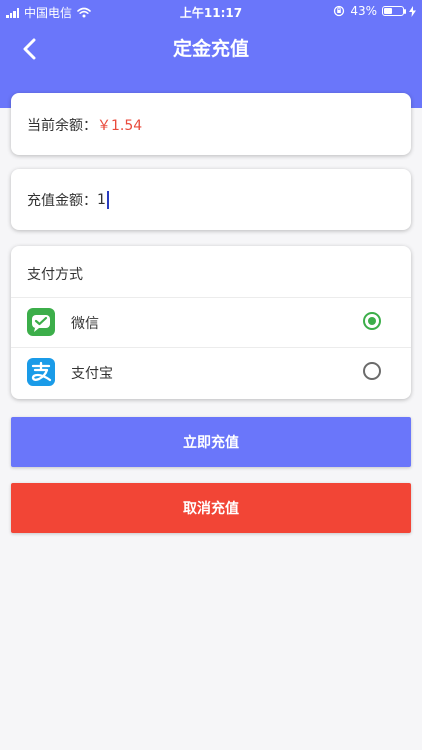  What do you see at coordinates (211, 442) in the screenshot?
I see `confirm-recharge-button: 立即充值` at bounding box center [211, 442].